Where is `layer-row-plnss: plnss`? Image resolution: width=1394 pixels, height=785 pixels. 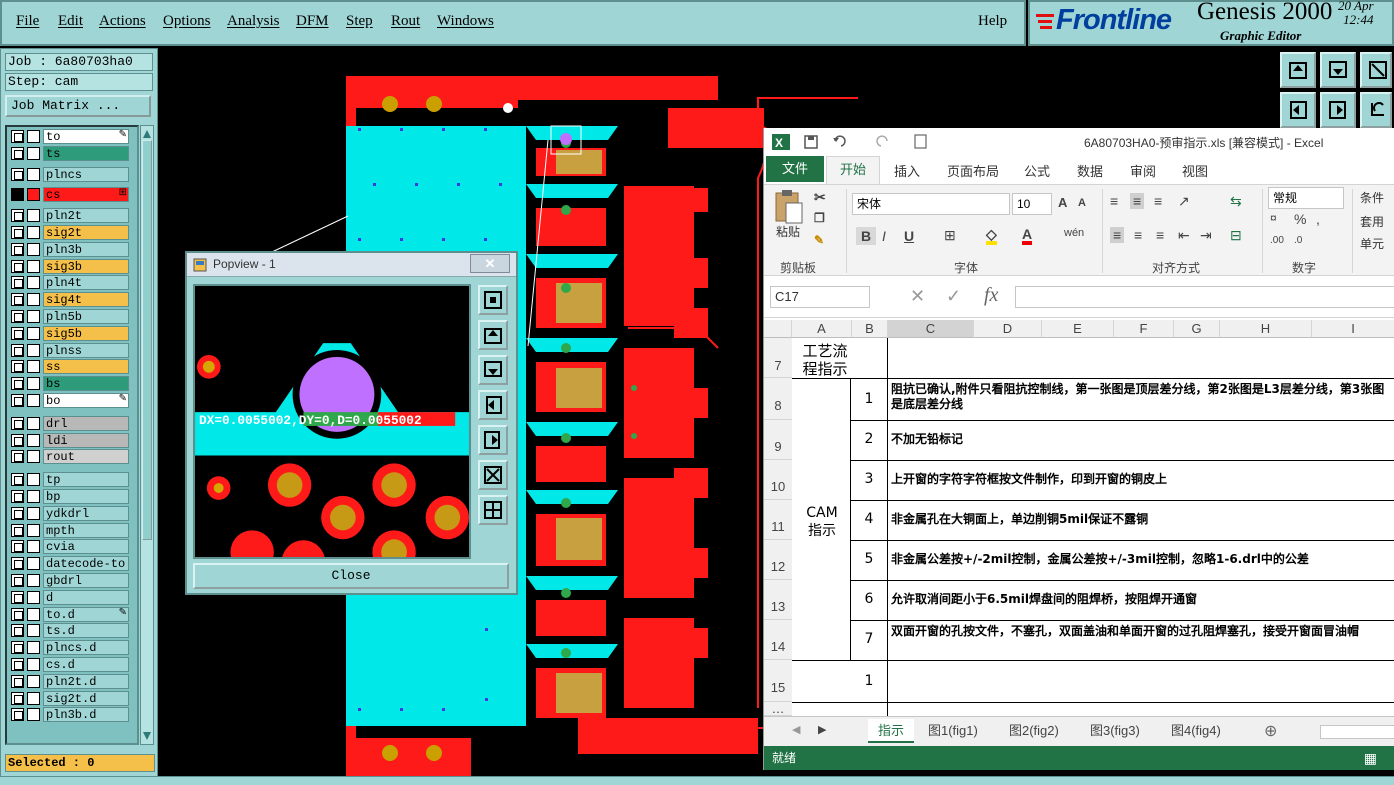
layer-row-plnss: plnss is located at coordinates (73, 350).